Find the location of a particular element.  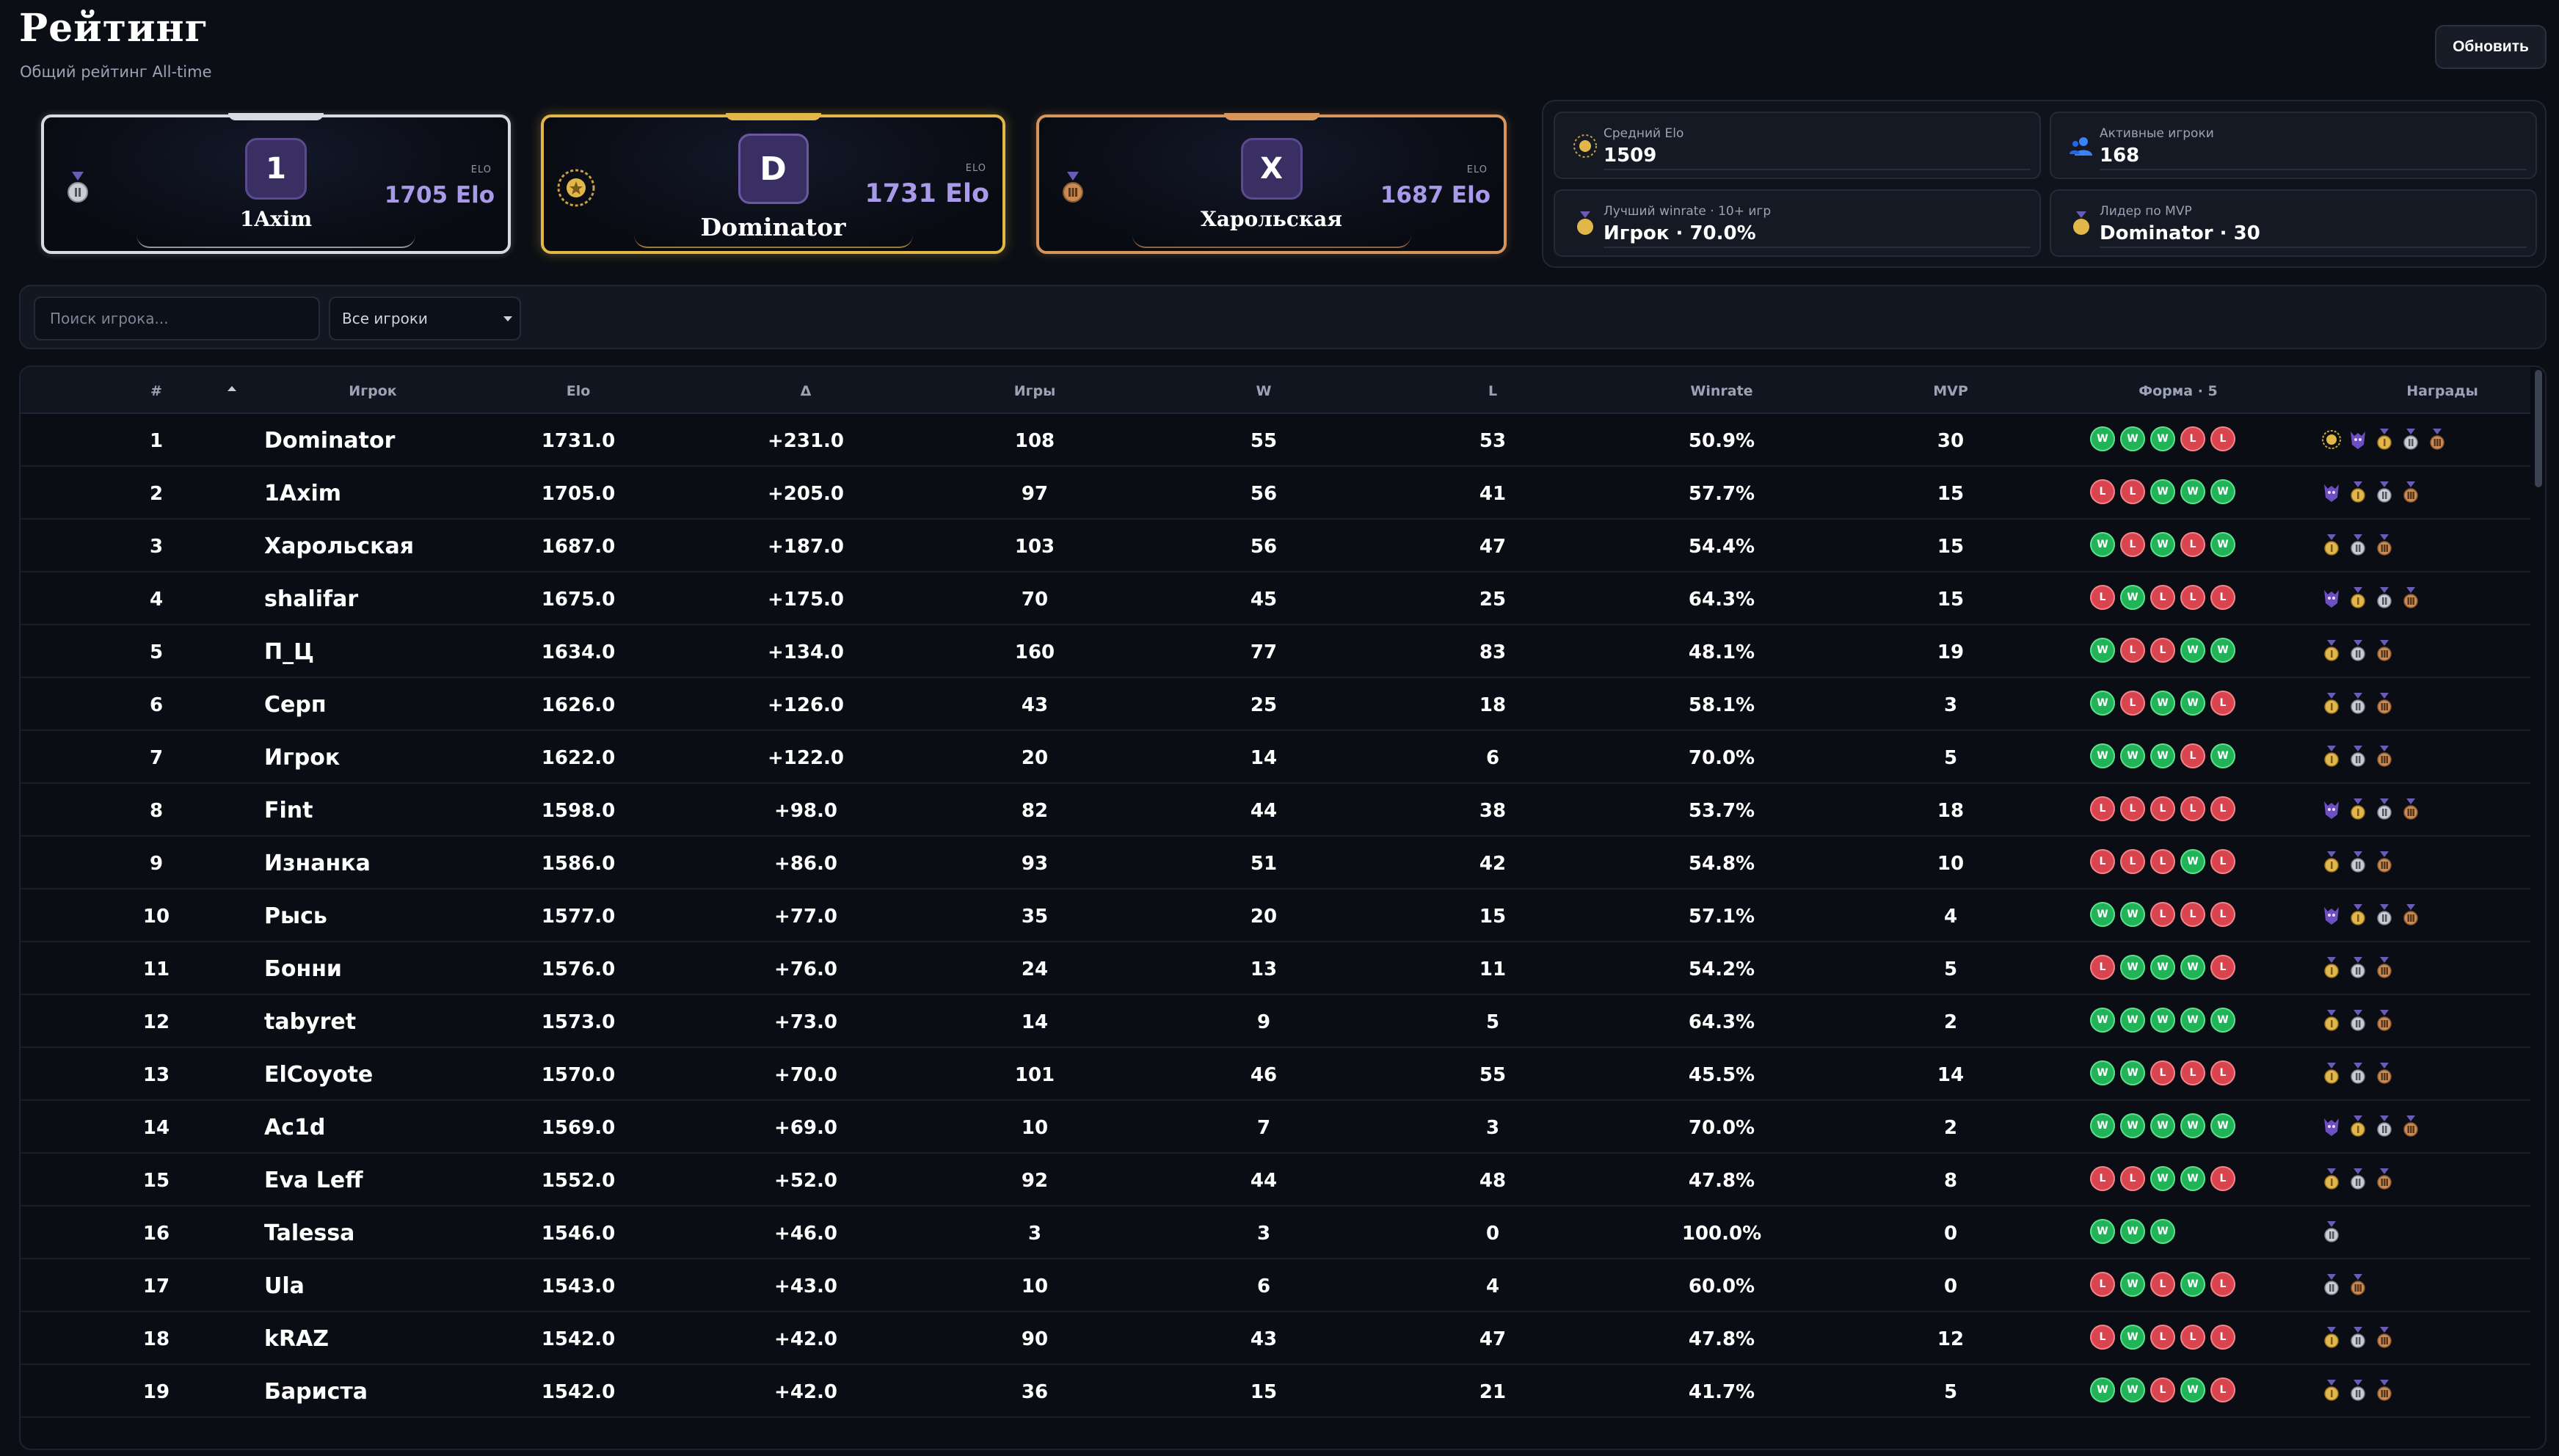

player-name-cell: Бариста is located at coordinates (403, 1392).